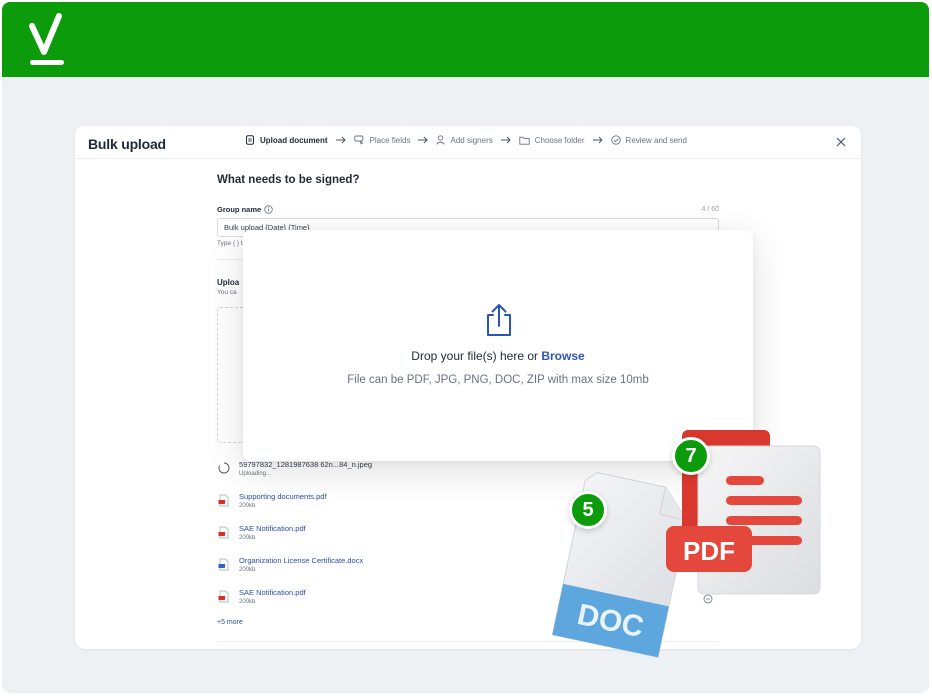  What do you see at coordinates (288, 180) in the screenshot?
I see `form-heading: What needs to be signed?` at bounding box center [288, 180].